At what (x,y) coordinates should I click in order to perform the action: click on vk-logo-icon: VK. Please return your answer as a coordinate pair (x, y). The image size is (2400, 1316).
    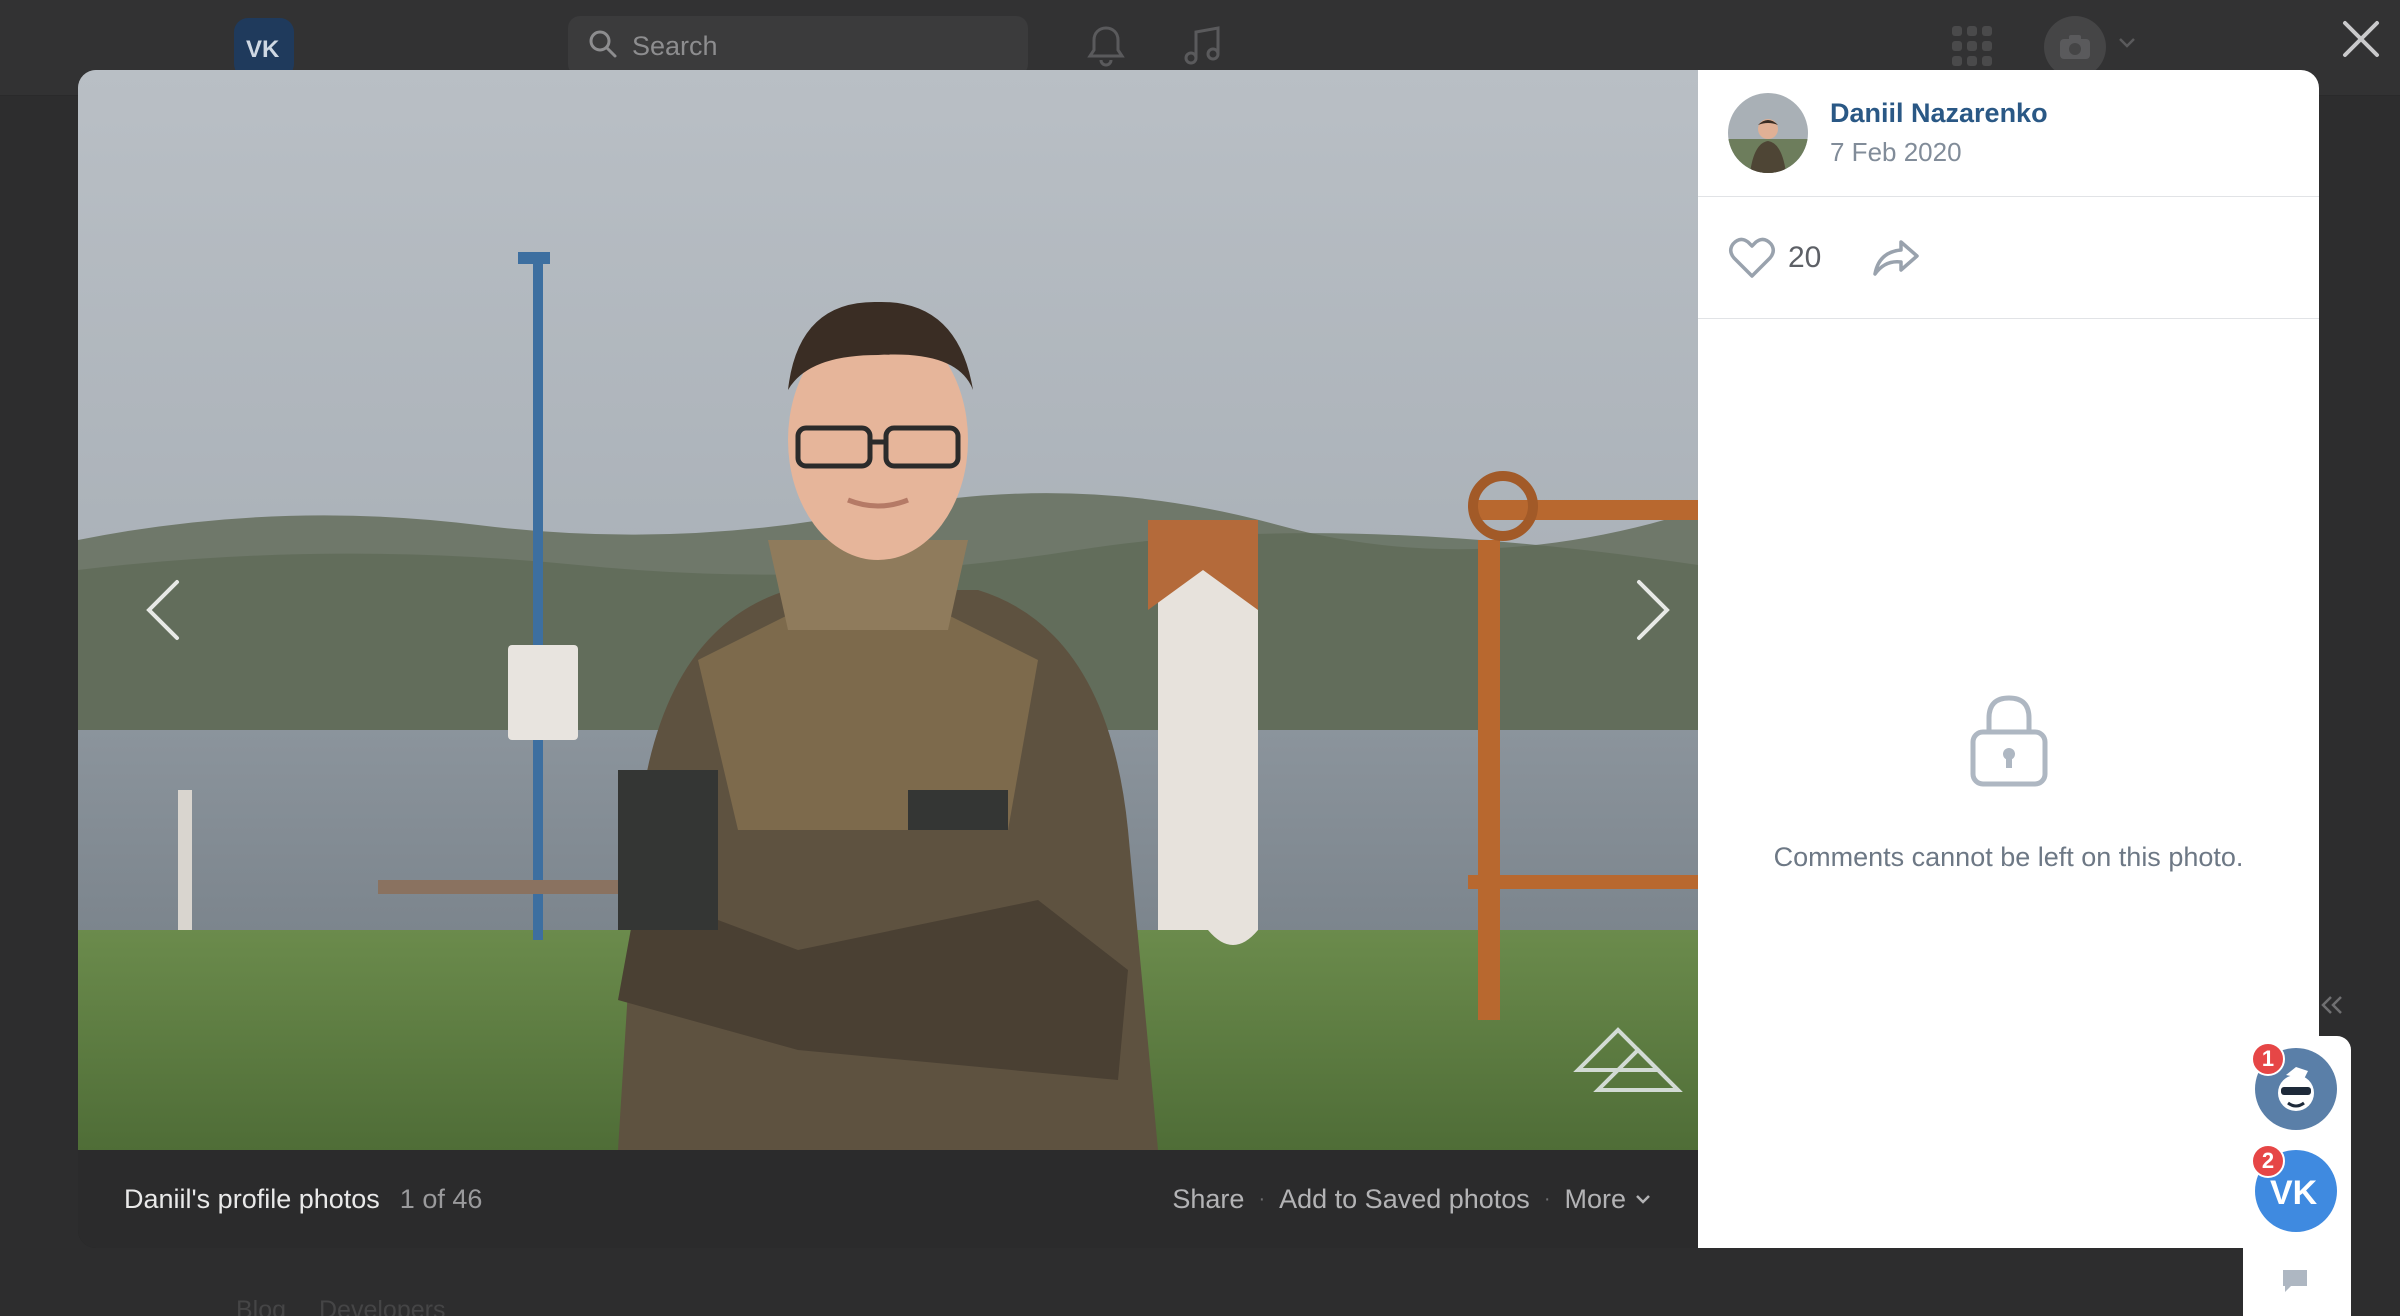
    Looking at the image, I should click on (2294, 1191).